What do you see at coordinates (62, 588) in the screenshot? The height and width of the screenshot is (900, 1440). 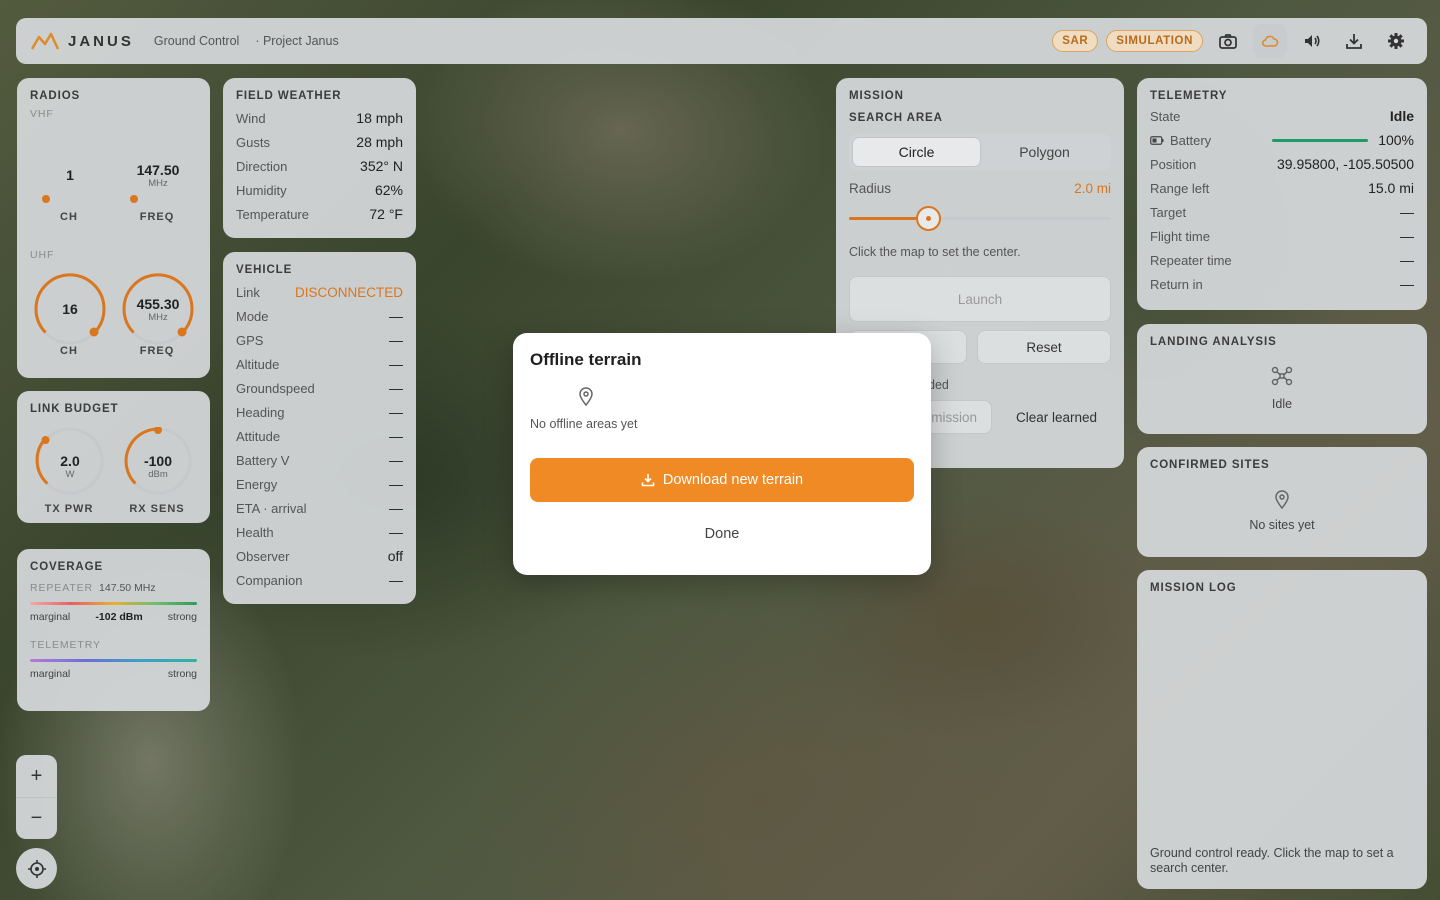 I see `repeater-label: REPEATER` at bounding box center [62, 588].